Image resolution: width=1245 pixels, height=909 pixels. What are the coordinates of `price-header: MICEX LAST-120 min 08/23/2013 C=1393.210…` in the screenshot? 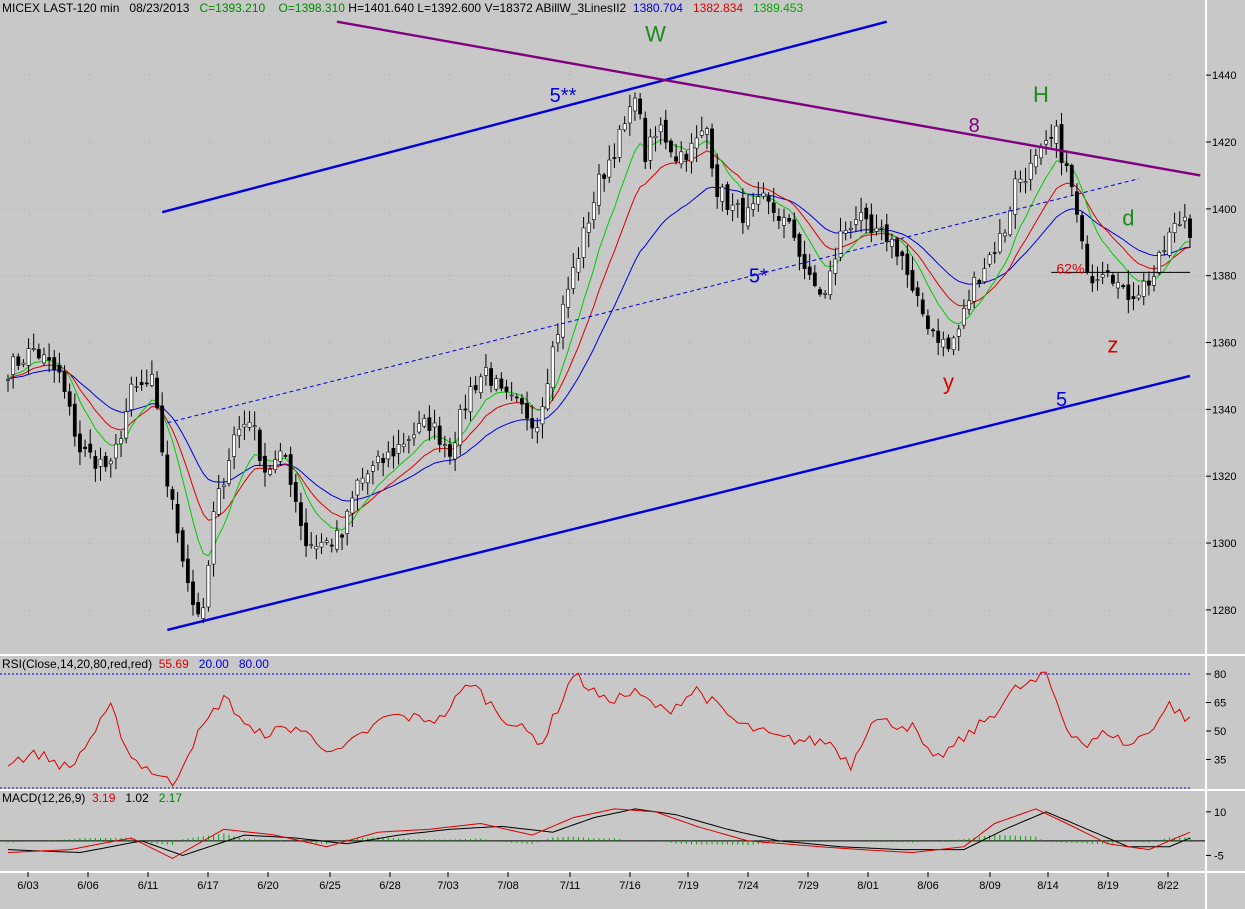 It's located at (402, 8).